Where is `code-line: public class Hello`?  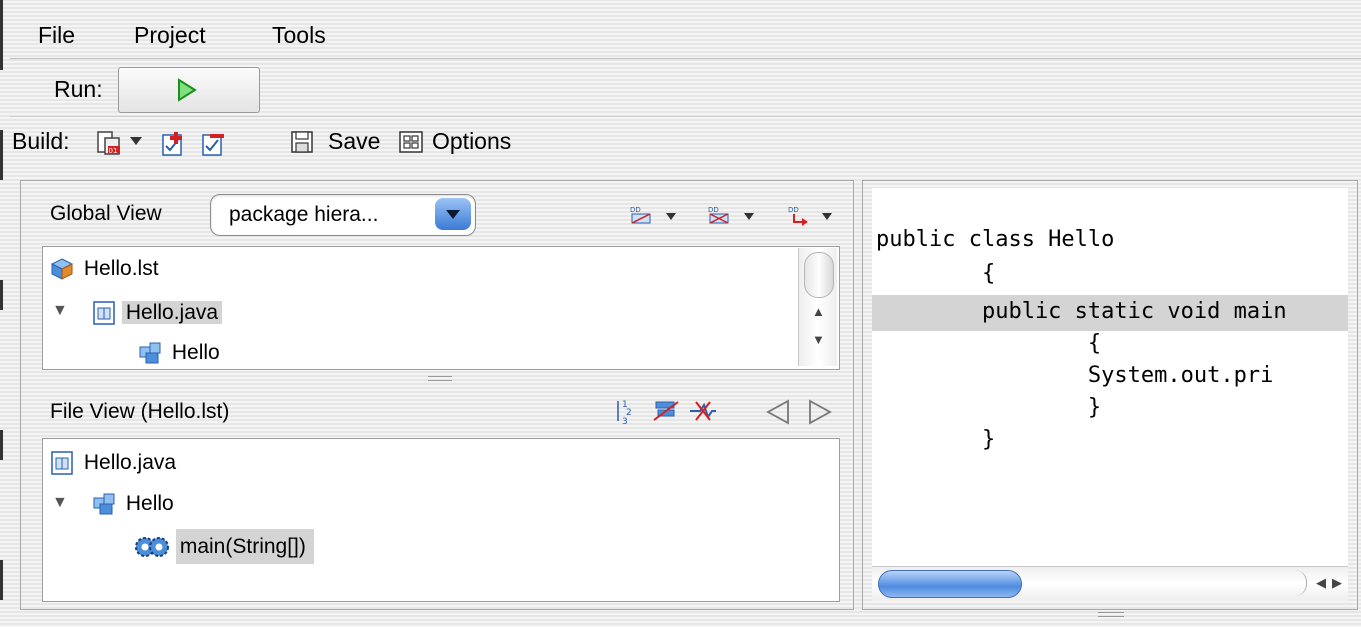 code-line: public class Hello is located at coordinates (995, 239).